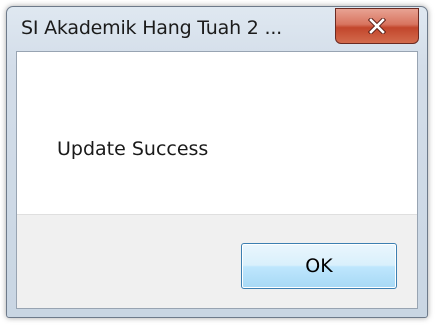  I want to click on ok-button: OK, so click(319, 266).